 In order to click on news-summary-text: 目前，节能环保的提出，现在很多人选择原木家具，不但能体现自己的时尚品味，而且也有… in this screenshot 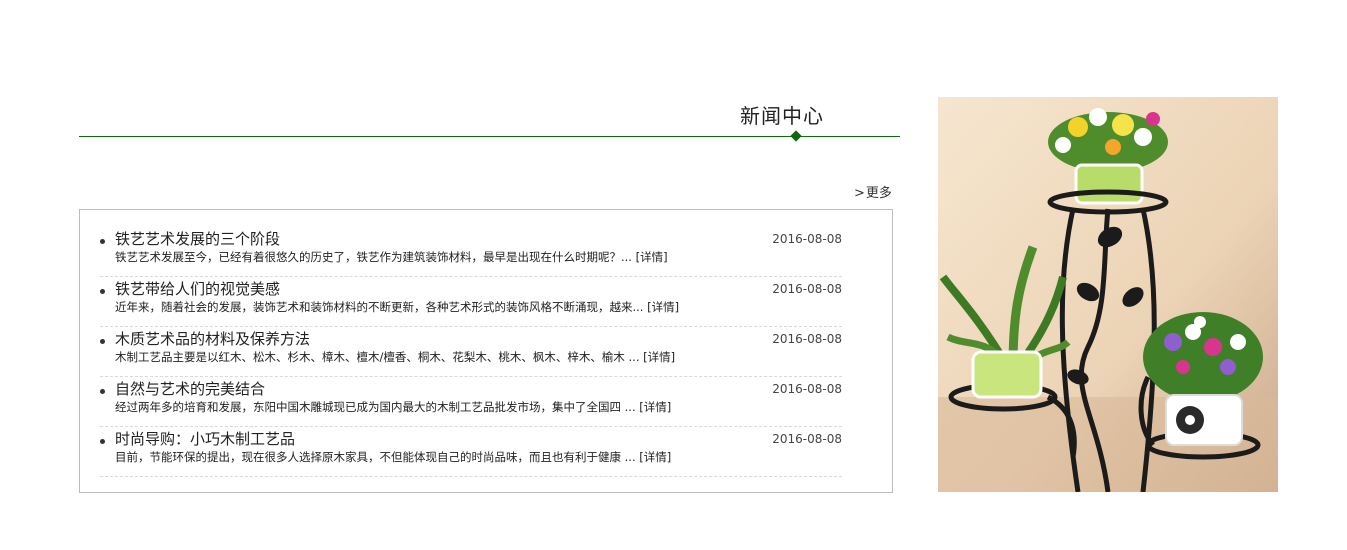, I will do `click(375, 457)`.